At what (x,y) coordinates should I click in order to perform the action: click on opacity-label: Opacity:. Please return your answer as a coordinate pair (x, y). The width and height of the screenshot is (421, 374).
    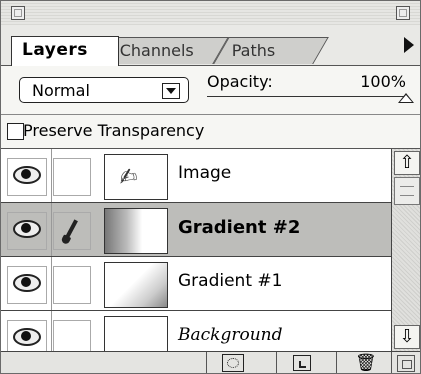
    Looking at the image, I should click on (240, 81).